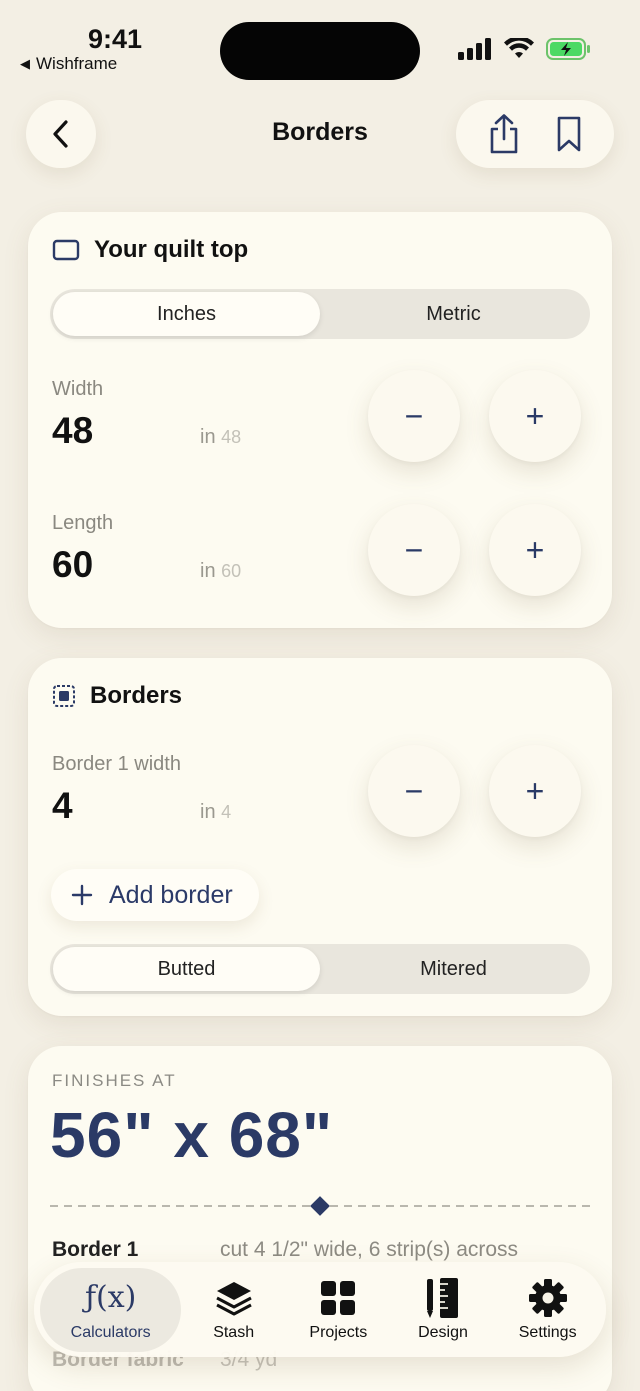  What do you see at coordinates (453, 969) in the screenshot?
I see `segment-mitered: Mitered` at bounding box center [453, 969].